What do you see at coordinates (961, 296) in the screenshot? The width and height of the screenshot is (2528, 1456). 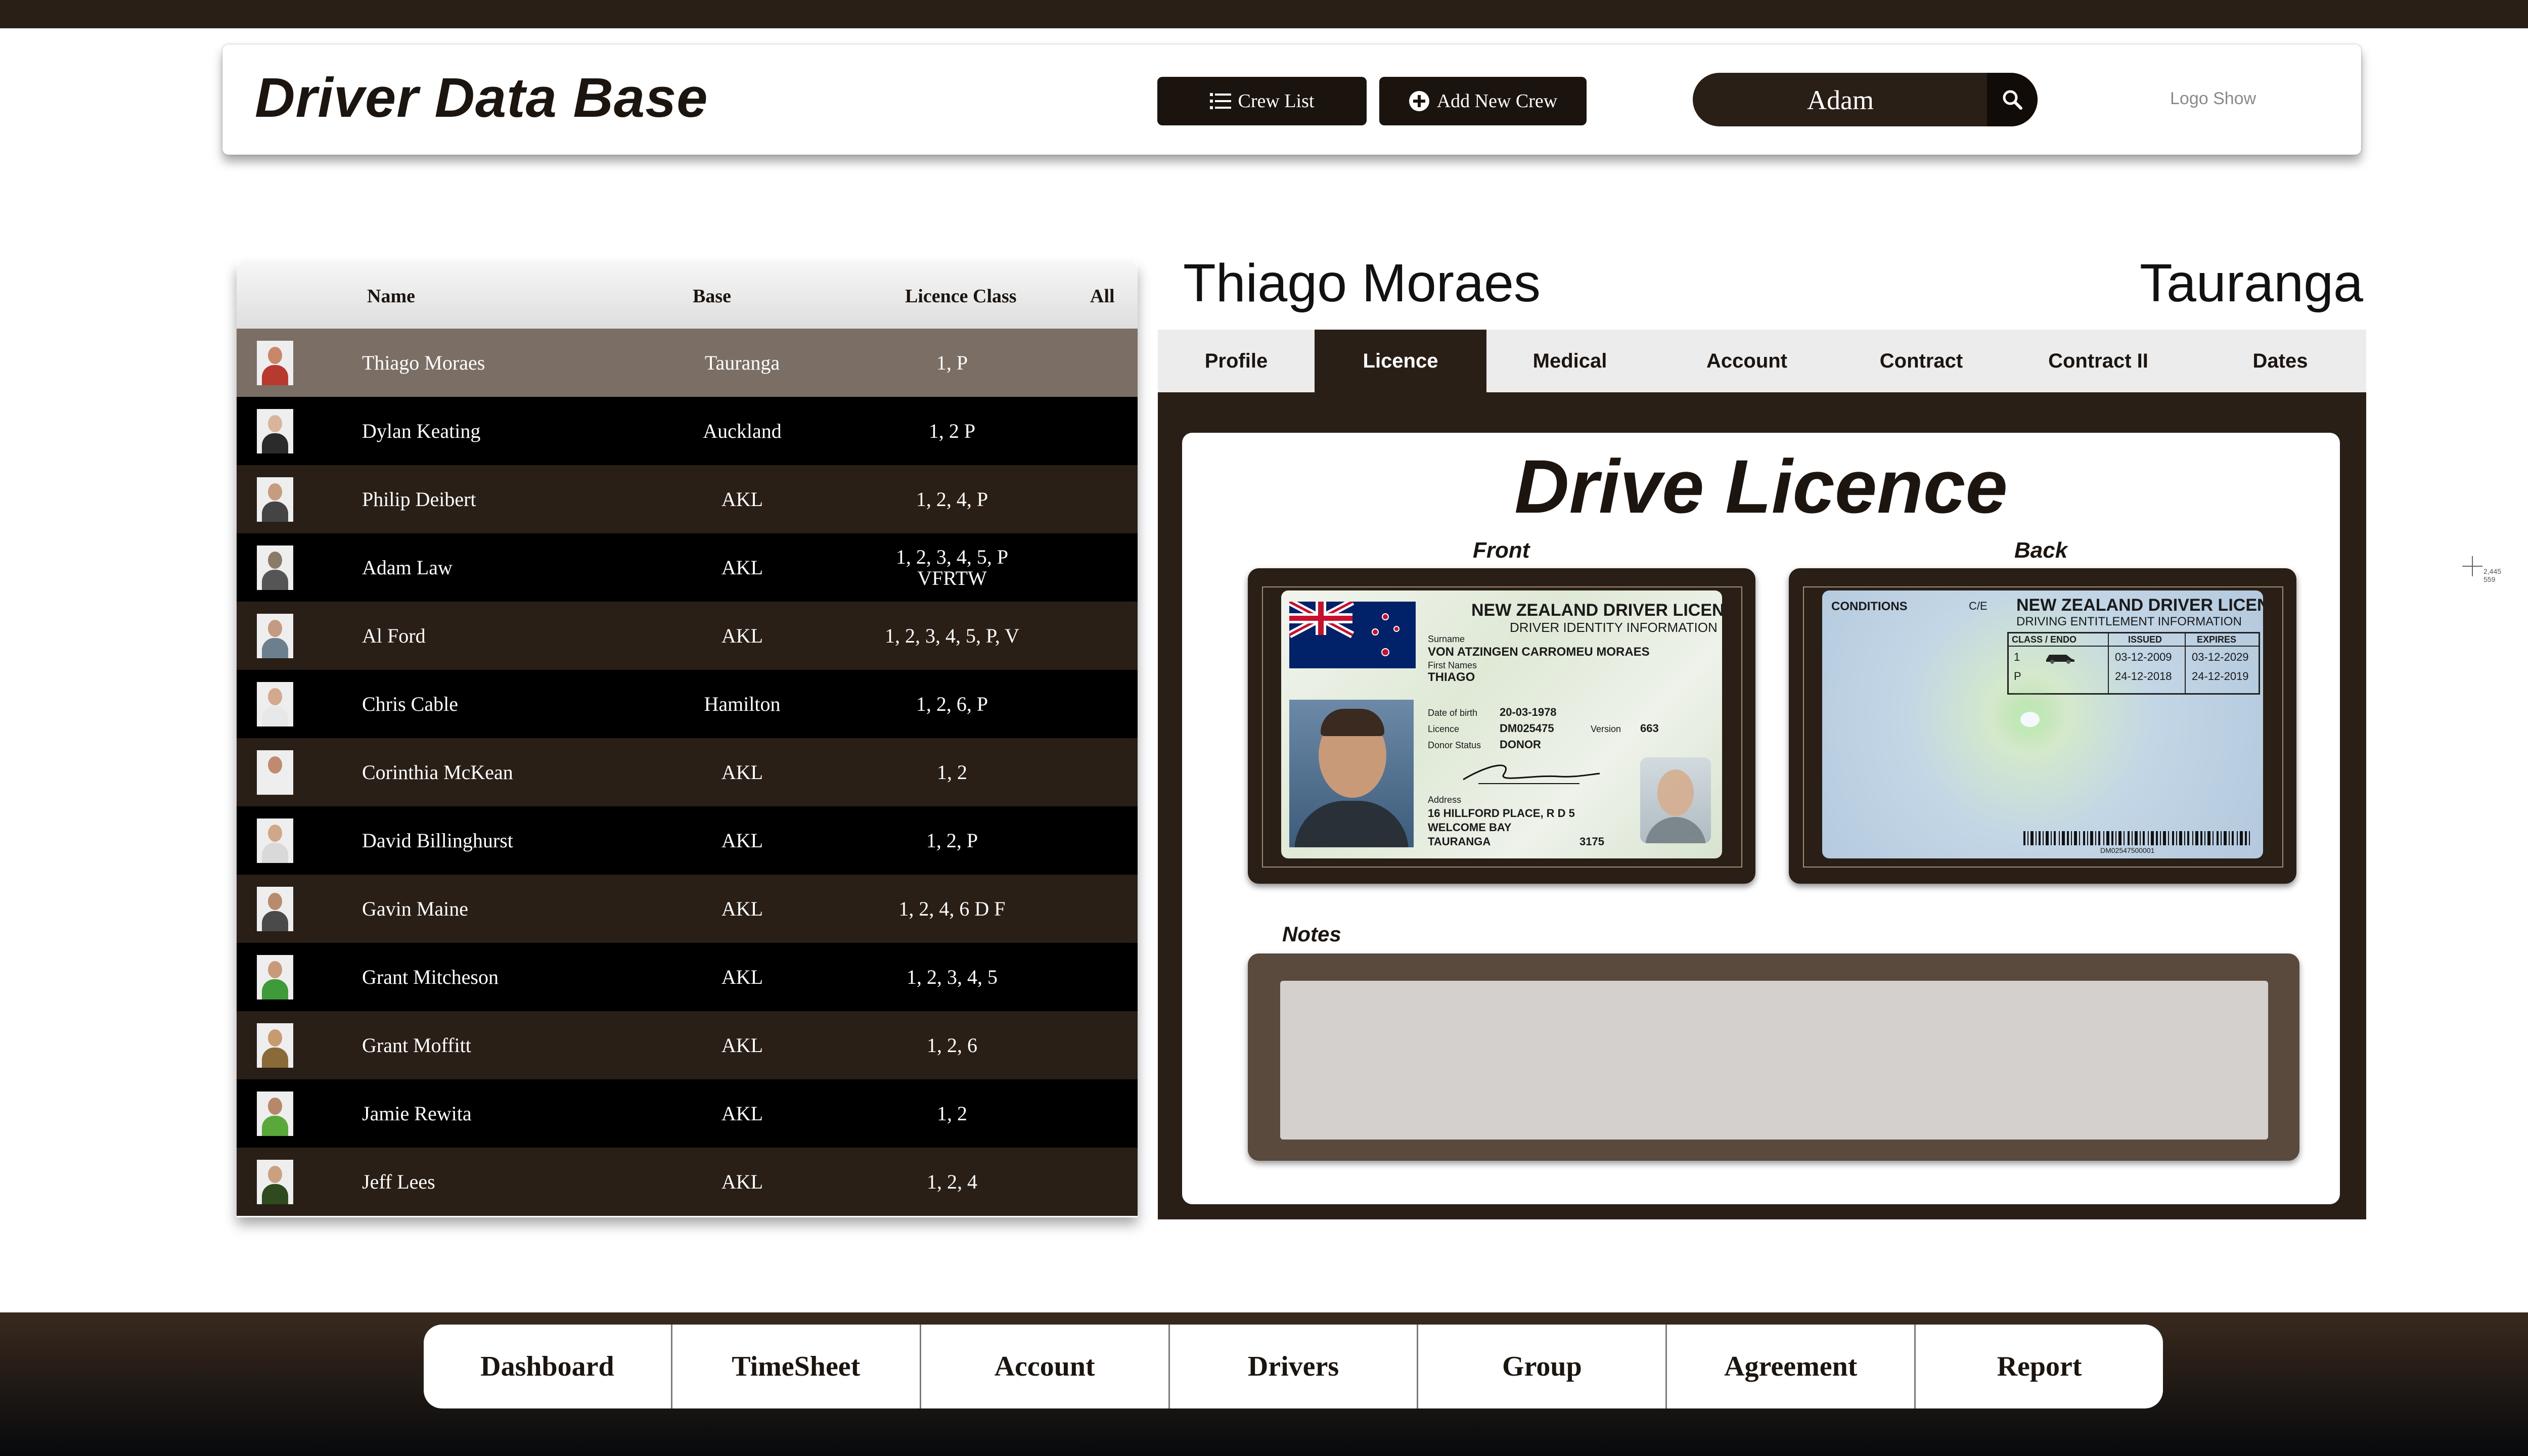 I see `col-licence-class: Licence Class` at bounding box center [961, 296].